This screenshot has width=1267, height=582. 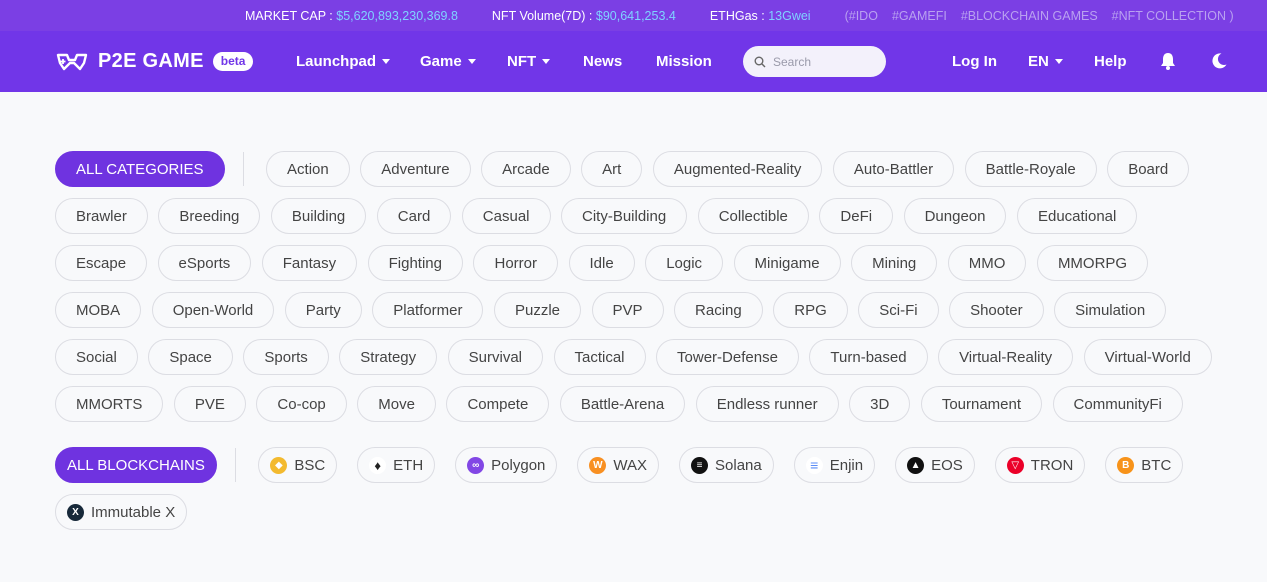 I want to click on search-box, so click(x=814, y=61).